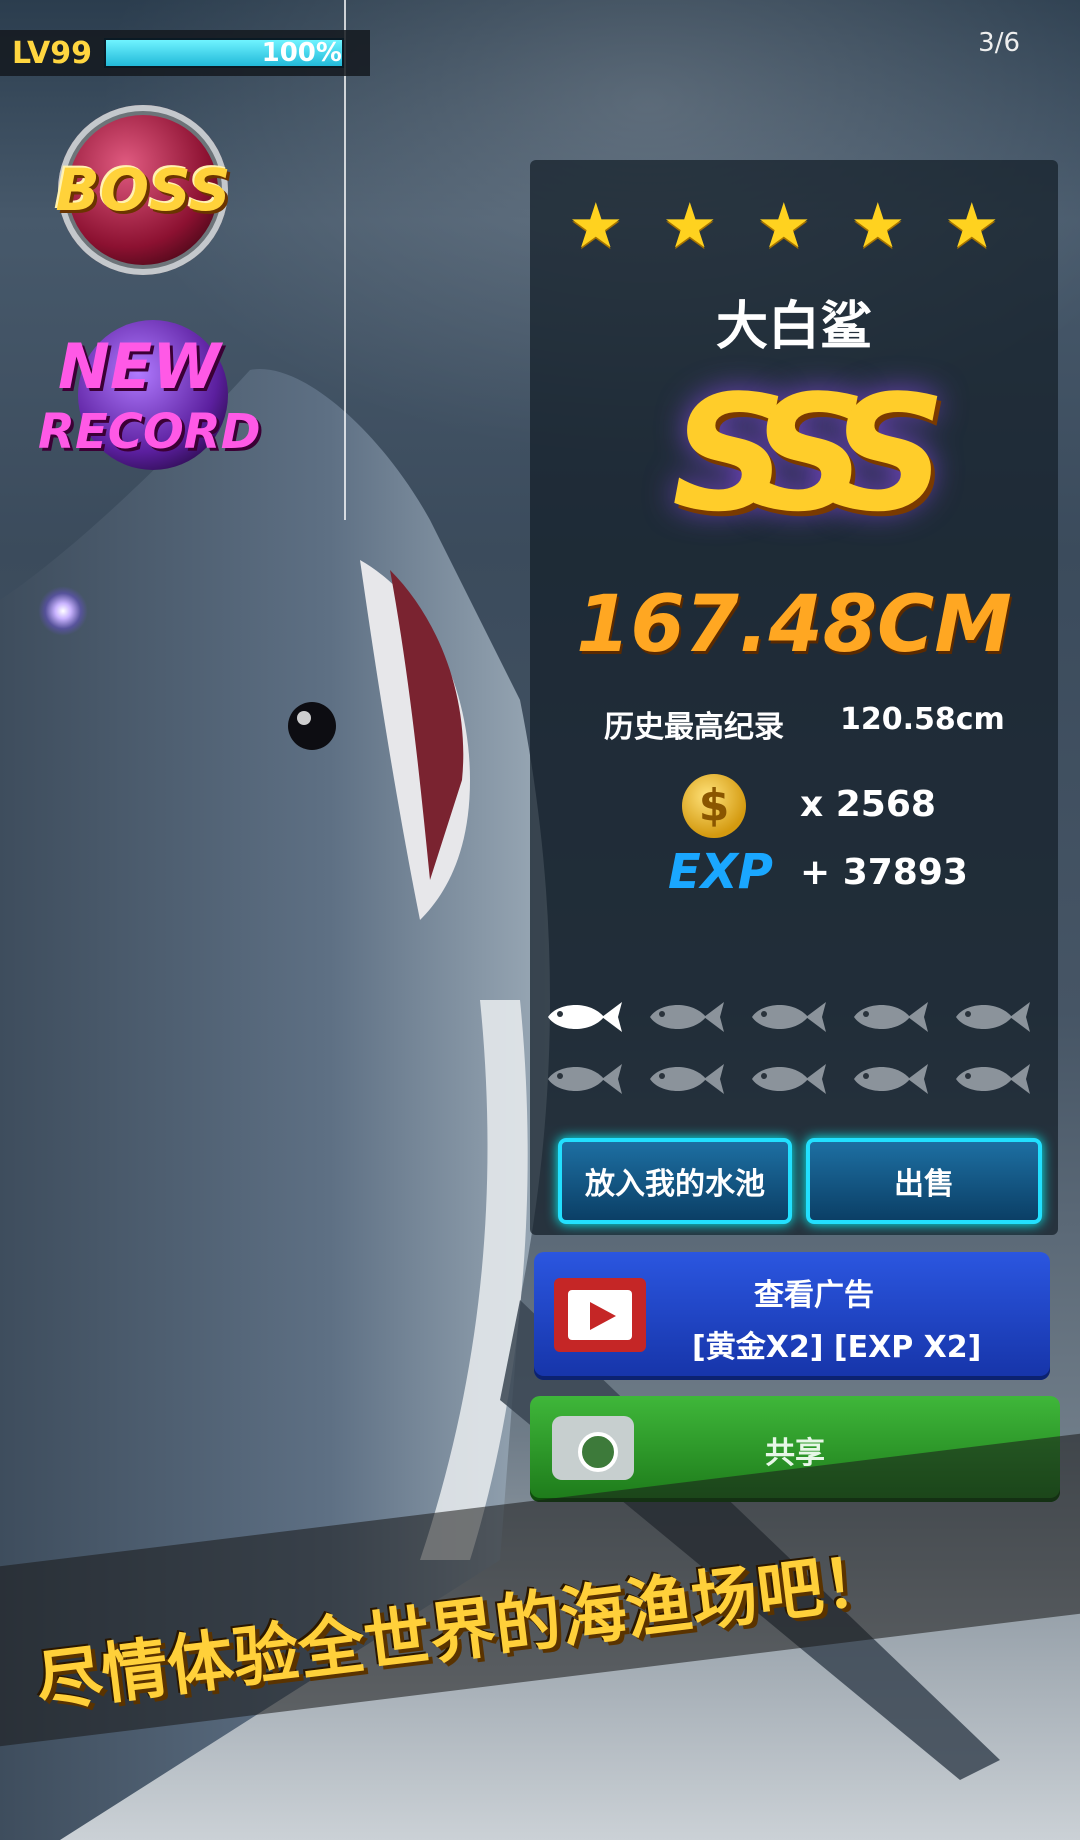 This screenshot has width=1080, height=1840. I want to click on watch-ad-label: 查看广告, so click(814, 1295).